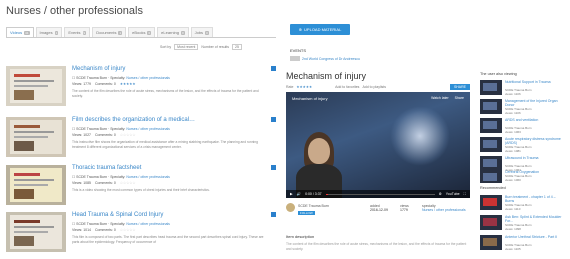 The width and height of the screenshot is (570, 259). Describe the element at coordinates (104, 183) in the screenshot. I see `item-stats: Views: 1085 Comments: 0 ☆☆☆☆☆` at that location.